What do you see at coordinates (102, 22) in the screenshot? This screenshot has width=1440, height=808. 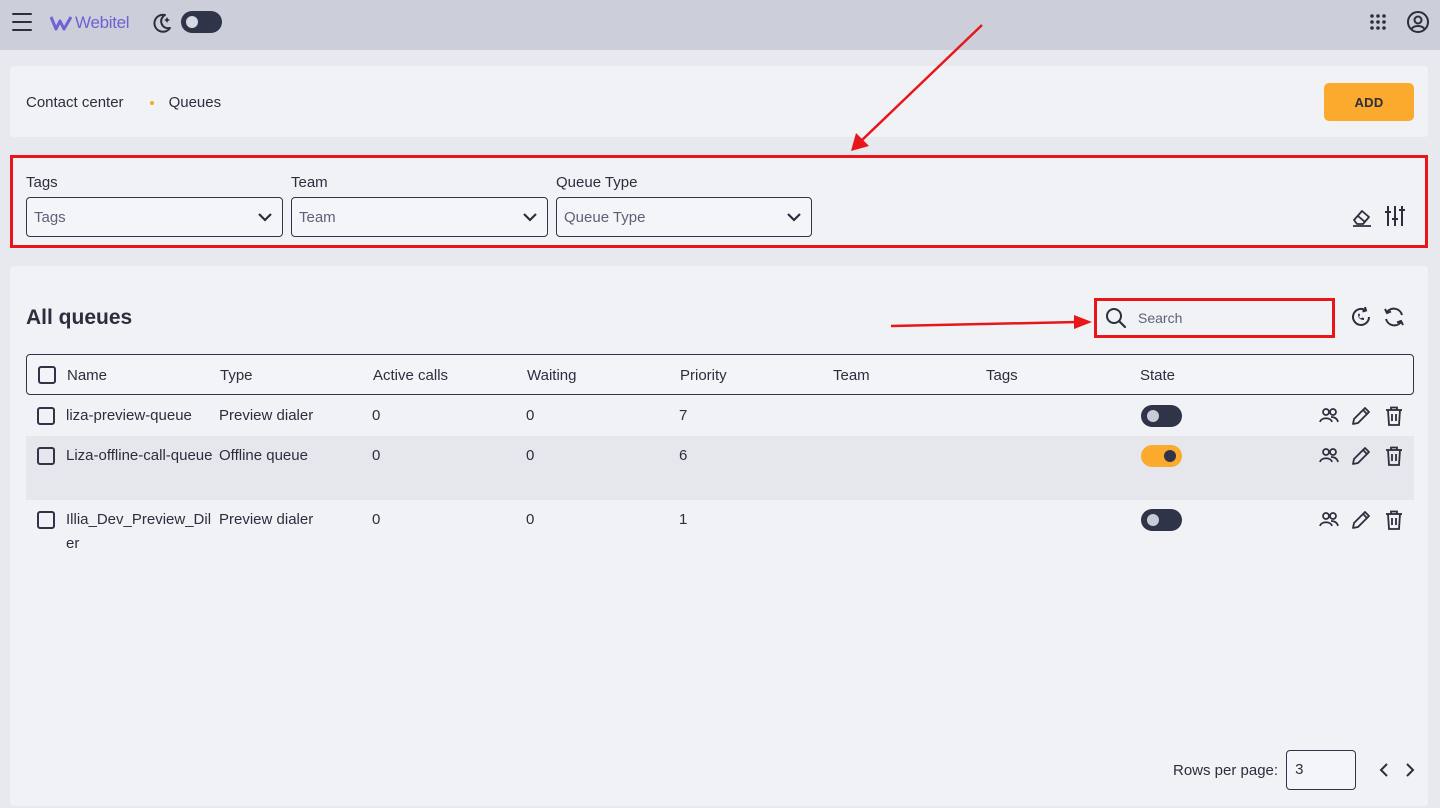 I see `logo-text: Webitel` at bounding box center [102, 22].